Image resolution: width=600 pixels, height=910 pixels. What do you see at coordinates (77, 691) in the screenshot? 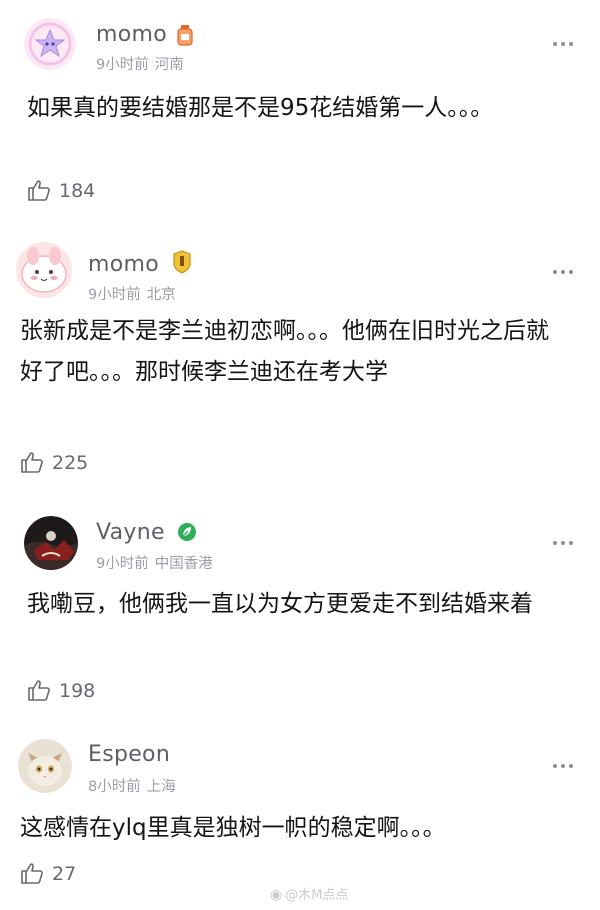
I see `like-count: 198` at bounding box center [77, 691].